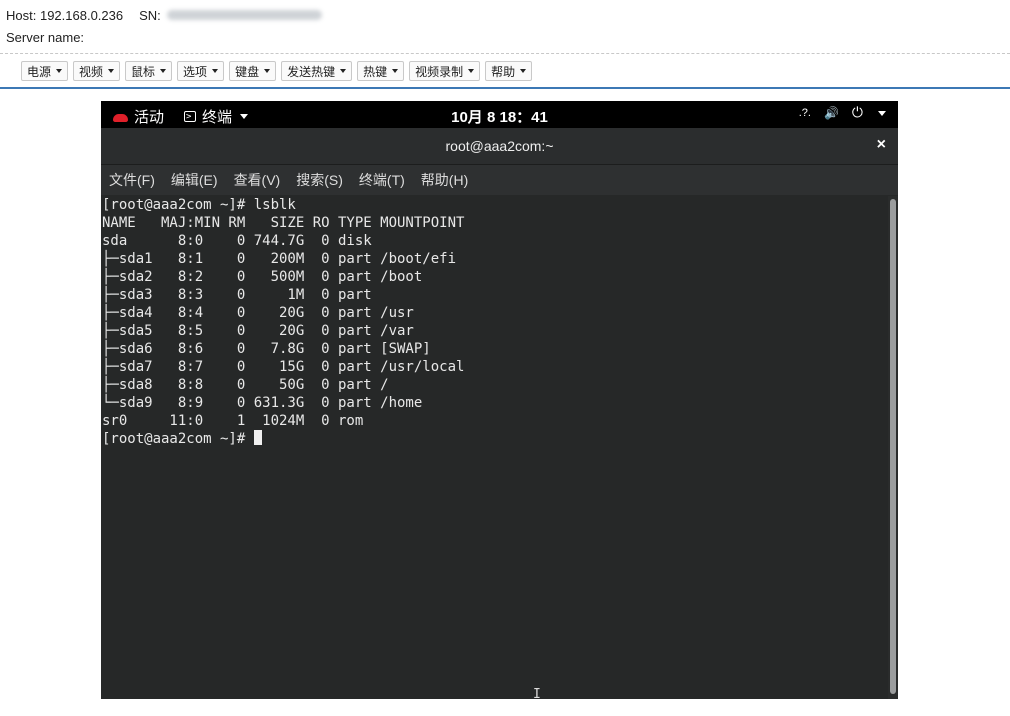 This screenshot has height=716, width=1010. Describe the element at coordinates (194, 180) in the screenshot. I see `menu-edit: 编辑(E)` at that location.